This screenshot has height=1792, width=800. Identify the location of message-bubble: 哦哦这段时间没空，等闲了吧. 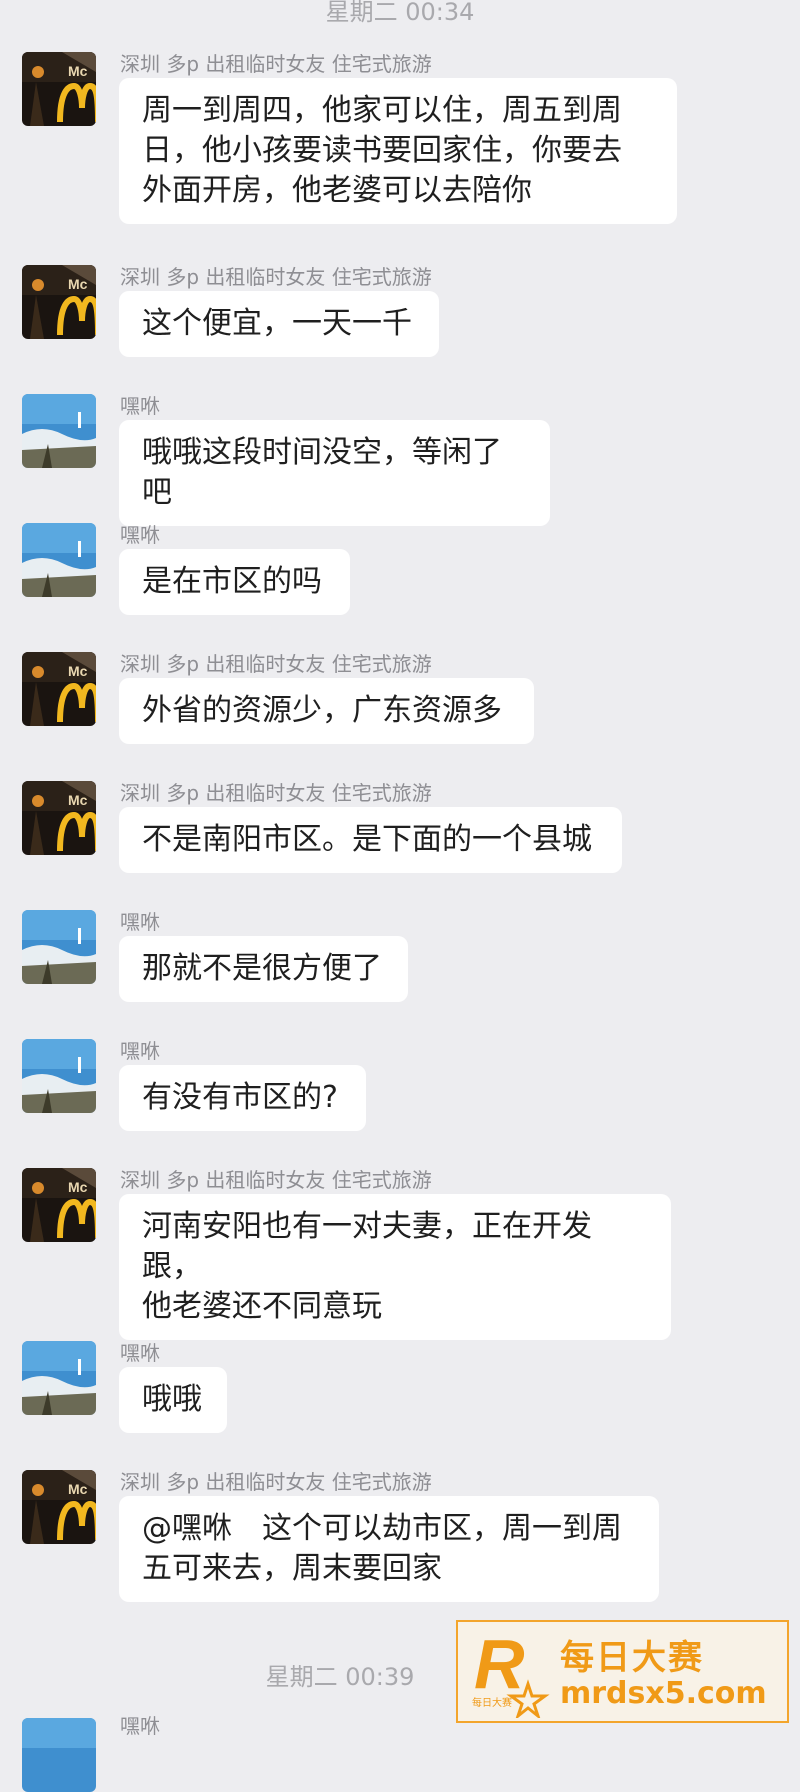
(334, 473).